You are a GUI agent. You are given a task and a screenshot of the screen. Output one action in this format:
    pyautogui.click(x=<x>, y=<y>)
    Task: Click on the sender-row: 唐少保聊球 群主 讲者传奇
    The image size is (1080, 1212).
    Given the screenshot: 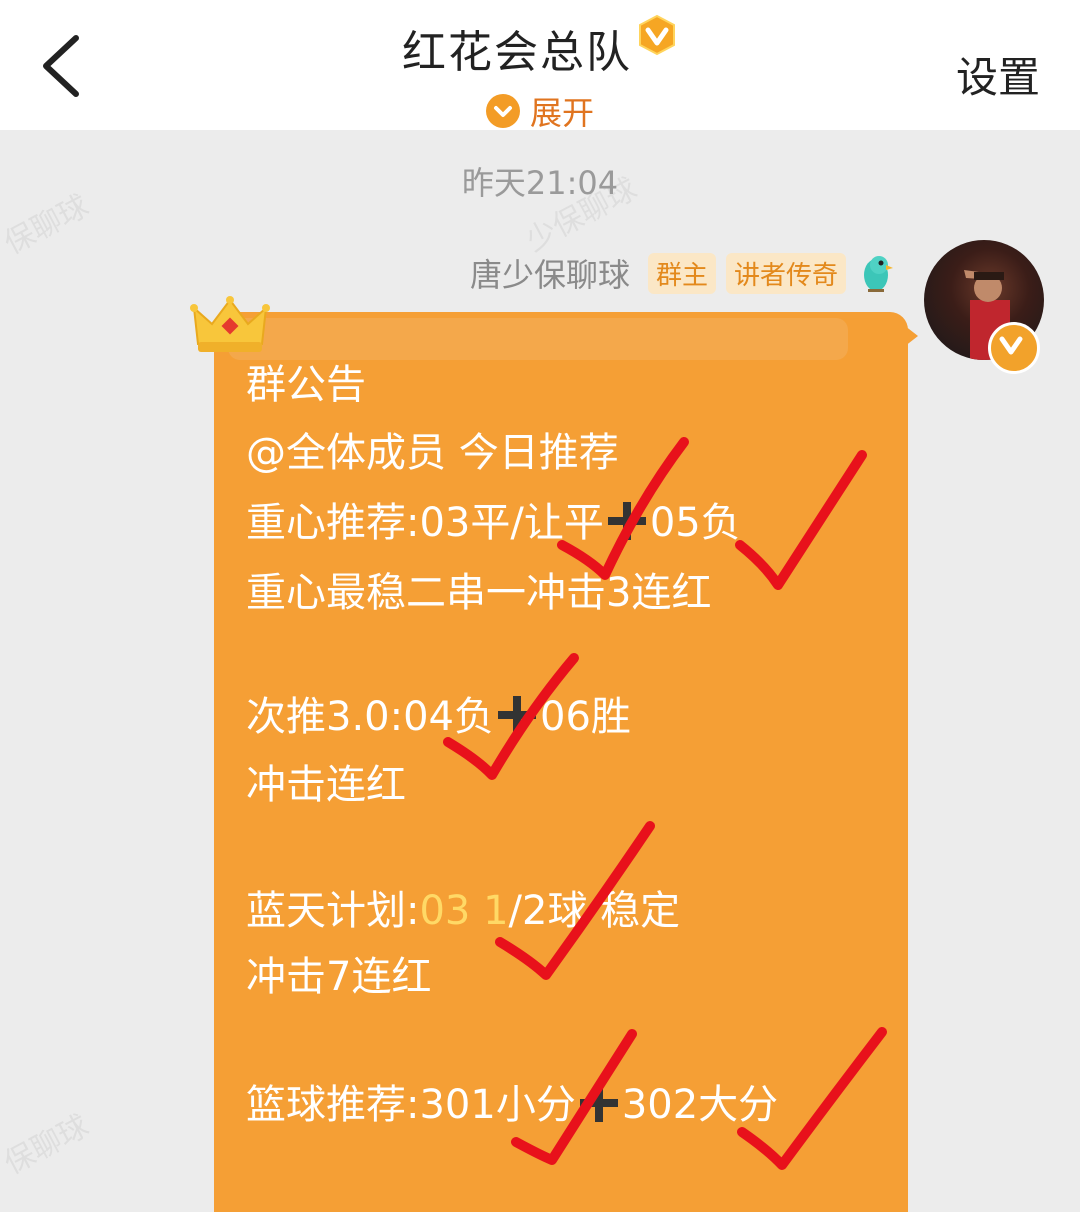 What is the action you would take?
    pyautogui.click(x=683, y=273)
    